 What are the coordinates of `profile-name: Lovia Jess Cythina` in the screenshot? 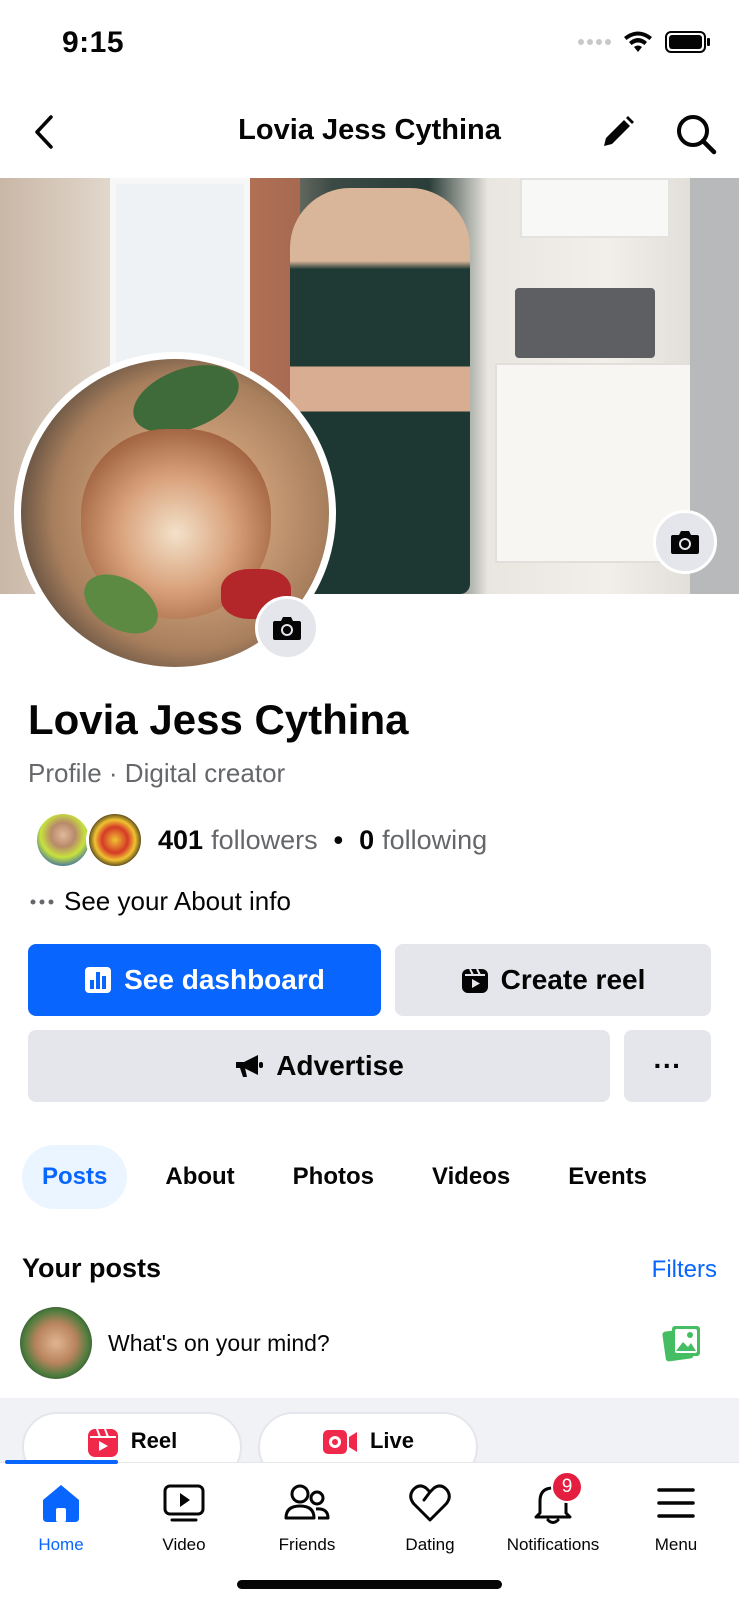 It's located at (218, 719).